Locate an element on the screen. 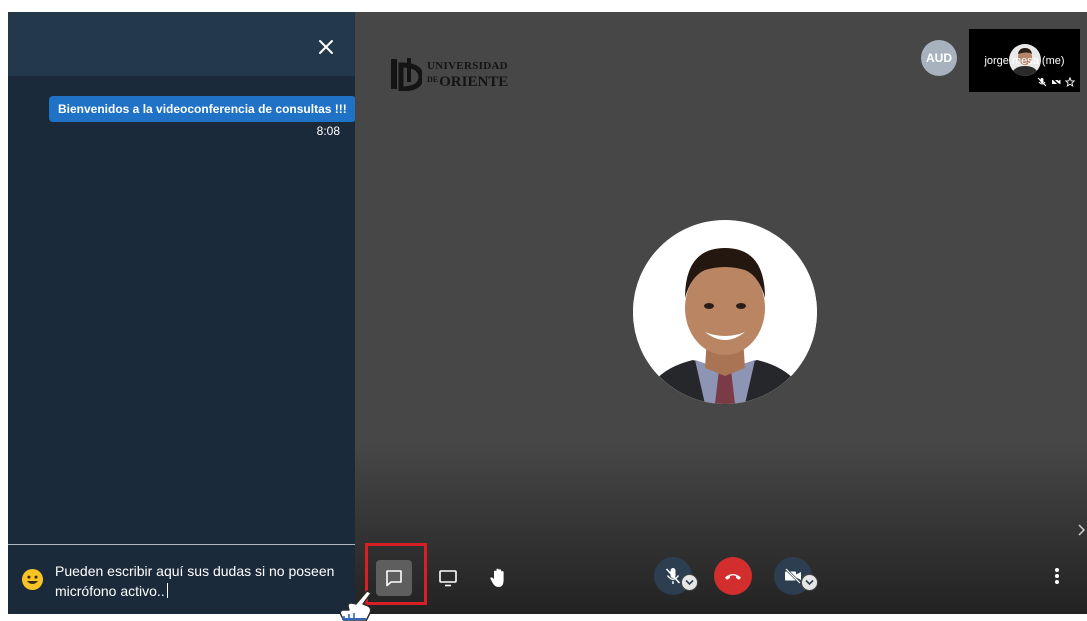 Image resolution: width=1087 pixels, height=621 pixels. smiley-icon is located at coordinates (32, 579).